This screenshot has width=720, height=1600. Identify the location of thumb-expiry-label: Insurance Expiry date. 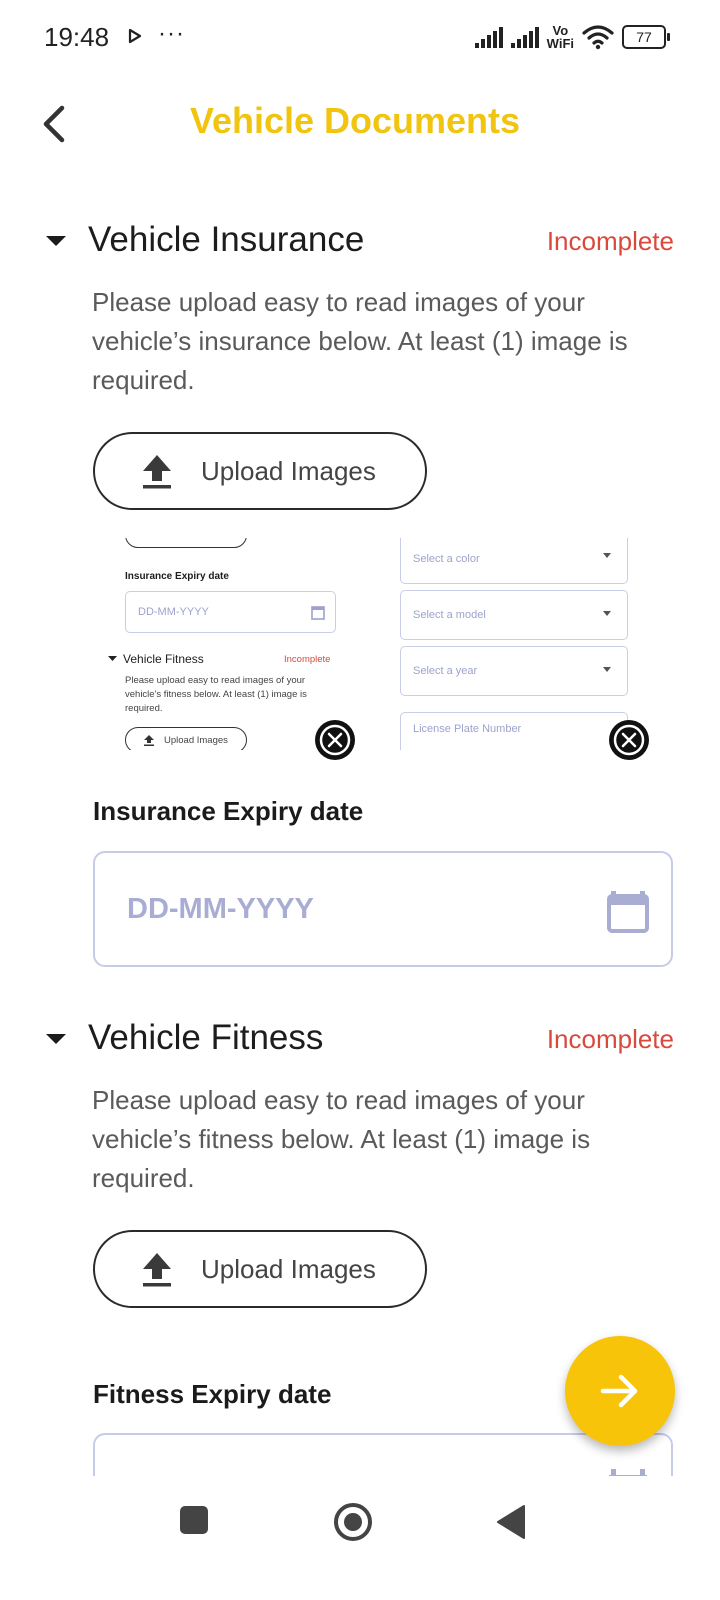
(177, 576).